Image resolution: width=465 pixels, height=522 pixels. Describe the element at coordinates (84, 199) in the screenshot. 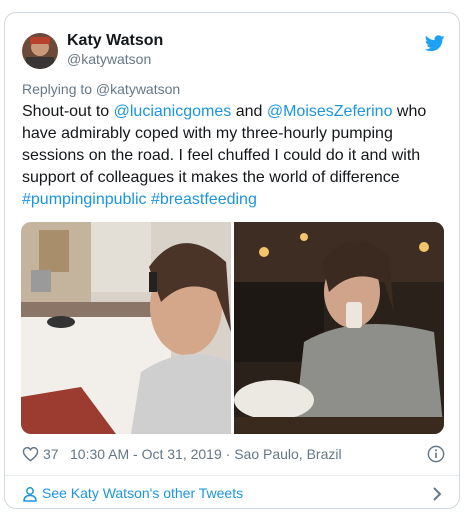

I see `hashtag-link: #pumpinginpublic` at that location.